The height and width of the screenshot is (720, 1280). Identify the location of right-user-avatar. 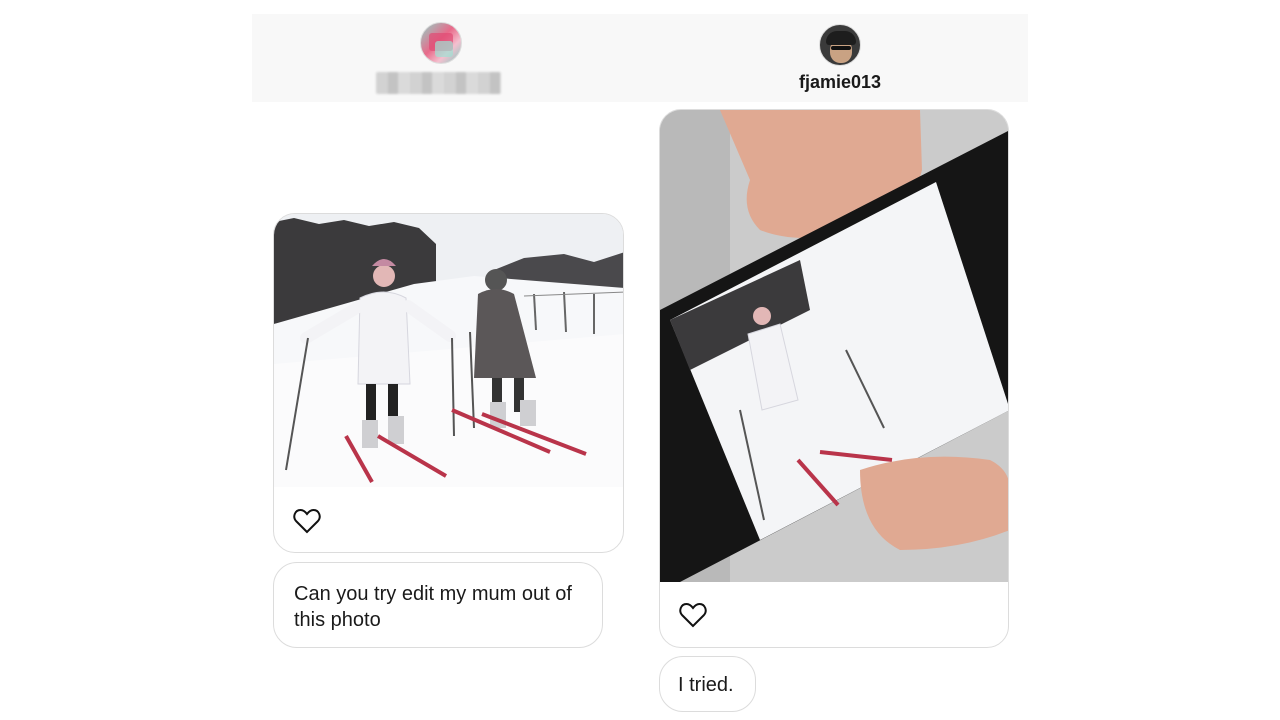
(840, 45).